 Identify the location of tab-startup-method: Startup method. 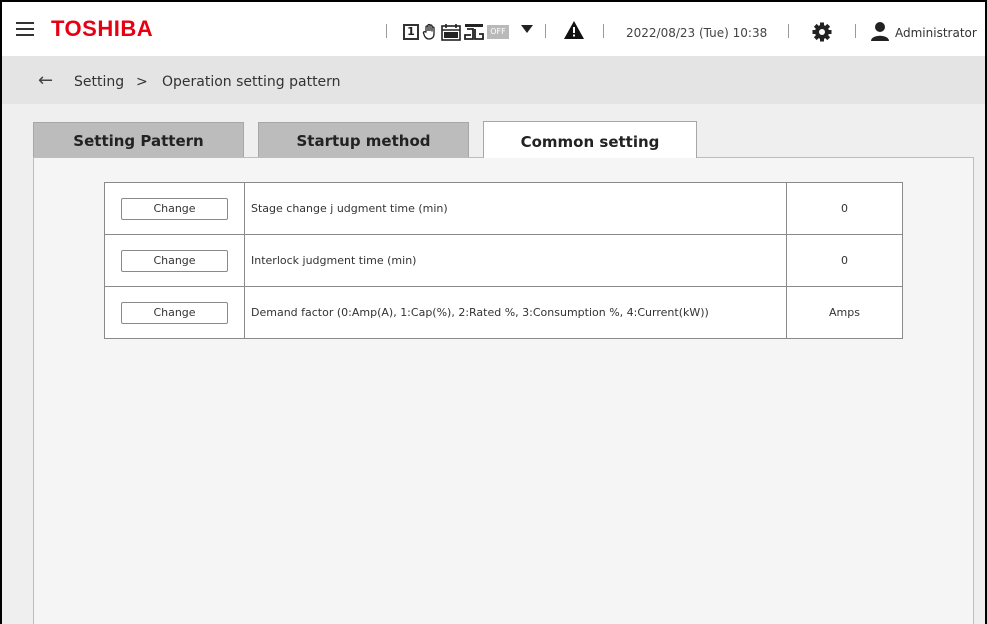
(363, 140).